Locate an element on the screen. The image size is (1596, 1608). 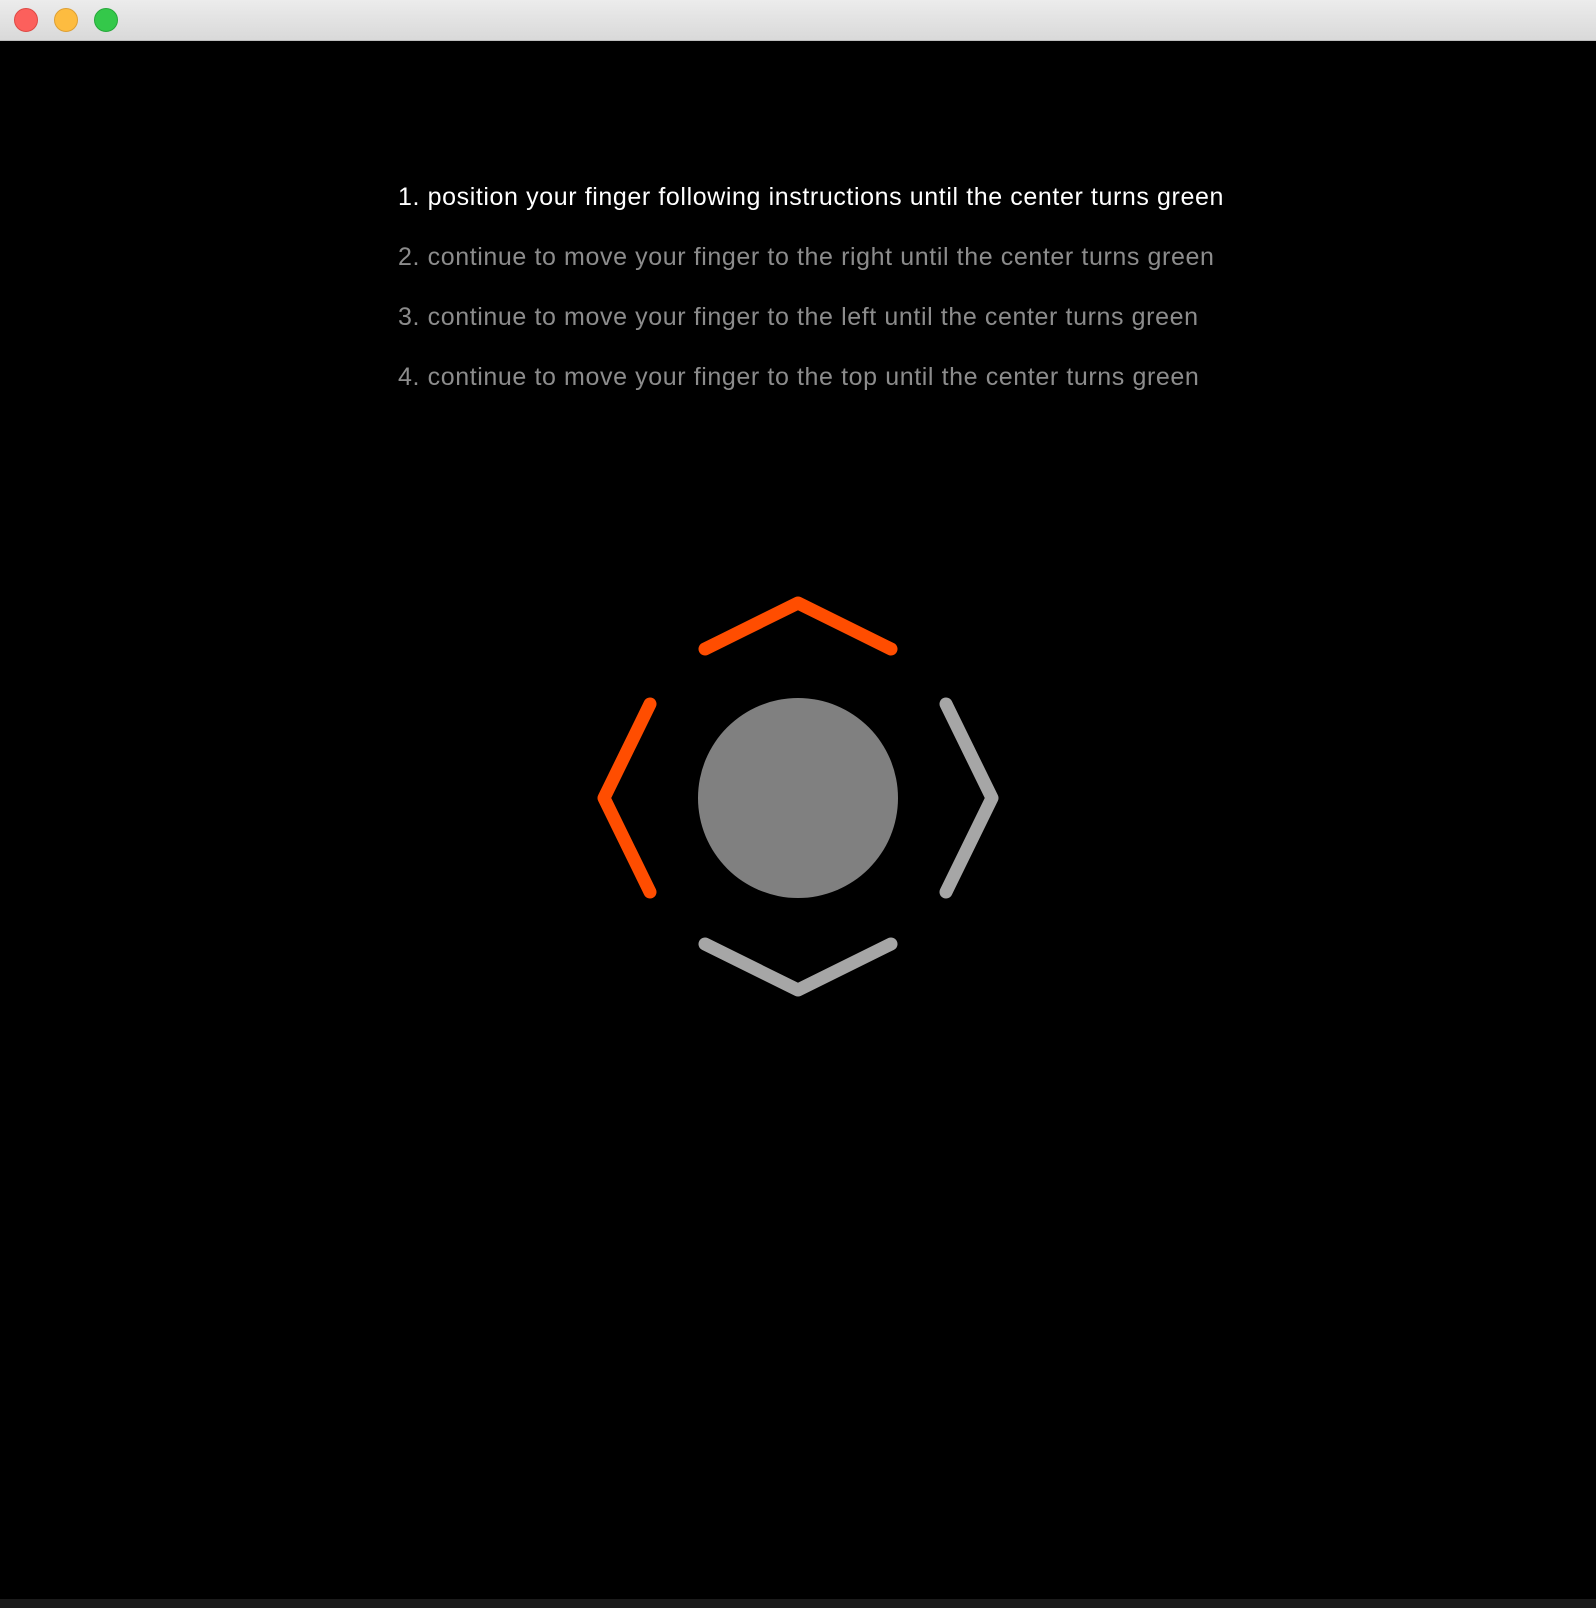
center-status-circle is located at coordinates (798, 798).